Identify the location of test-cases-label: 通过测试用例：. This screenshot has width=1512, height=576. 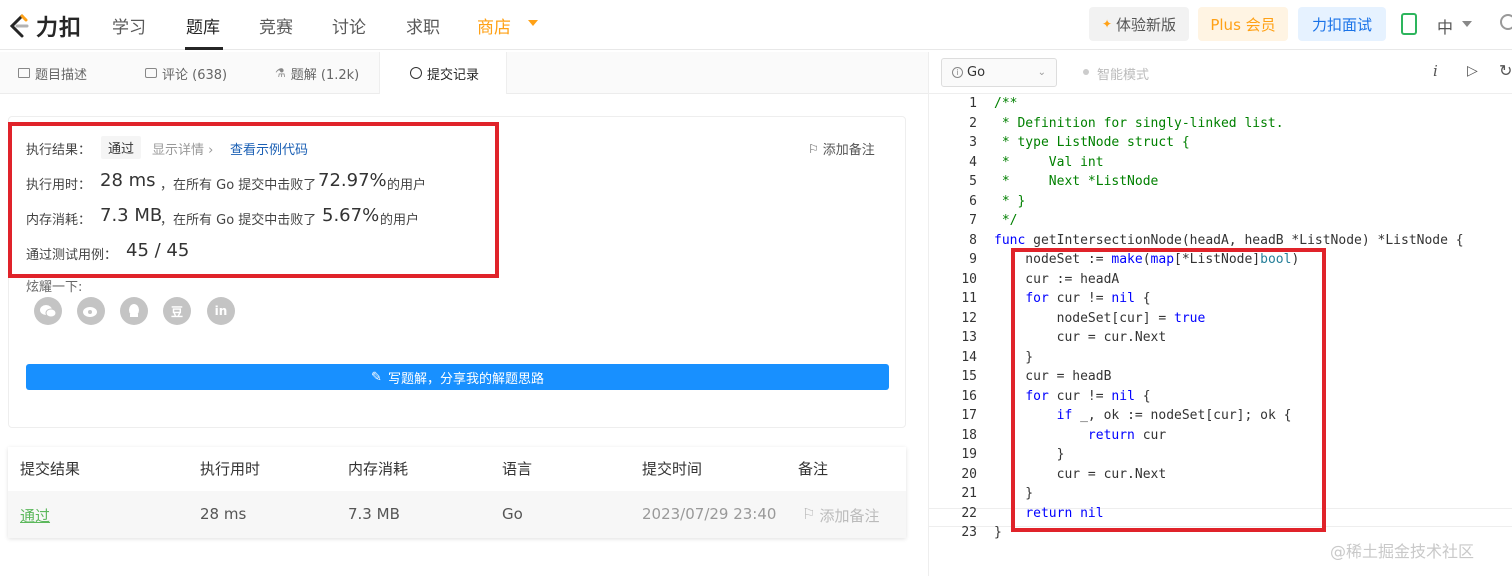
(72, 255).